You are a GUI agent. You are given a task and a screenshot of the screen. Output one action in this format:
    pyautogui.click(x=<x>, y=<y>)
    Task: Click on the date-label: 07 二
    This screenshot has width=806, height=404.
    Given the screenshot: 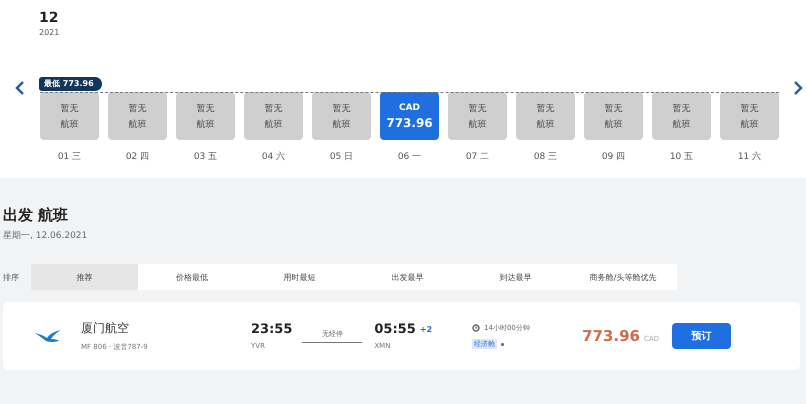 What is the action you would take?
    pyautogui.click(x=478, y=157)
    